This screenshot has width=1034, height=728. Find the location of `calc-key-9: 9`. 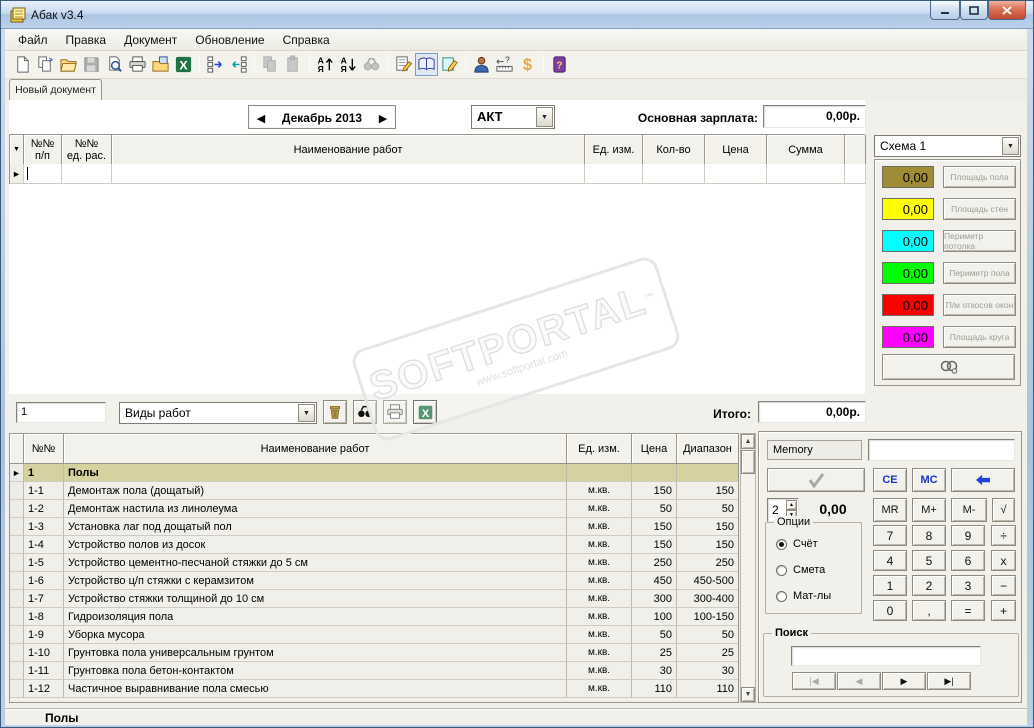

calc-key-9: 9 is located at coordinates (968, 535).